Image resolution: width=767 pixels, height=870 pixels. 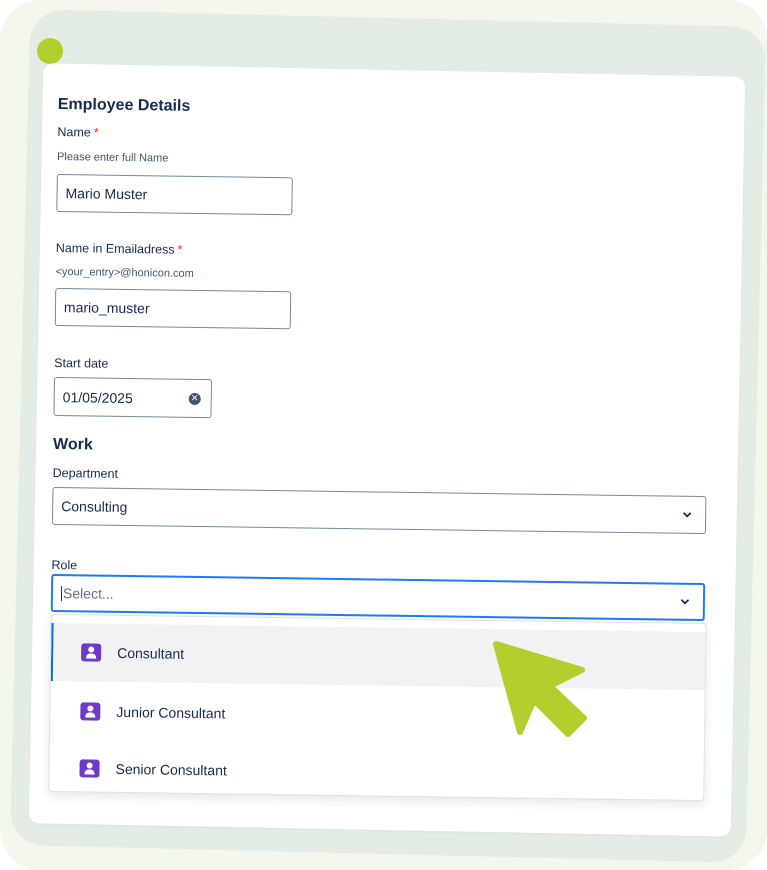 What do you see at coordinates (64, 565) in the screenshot?
I see `role-label: Role` at bounding box center [64, 565].